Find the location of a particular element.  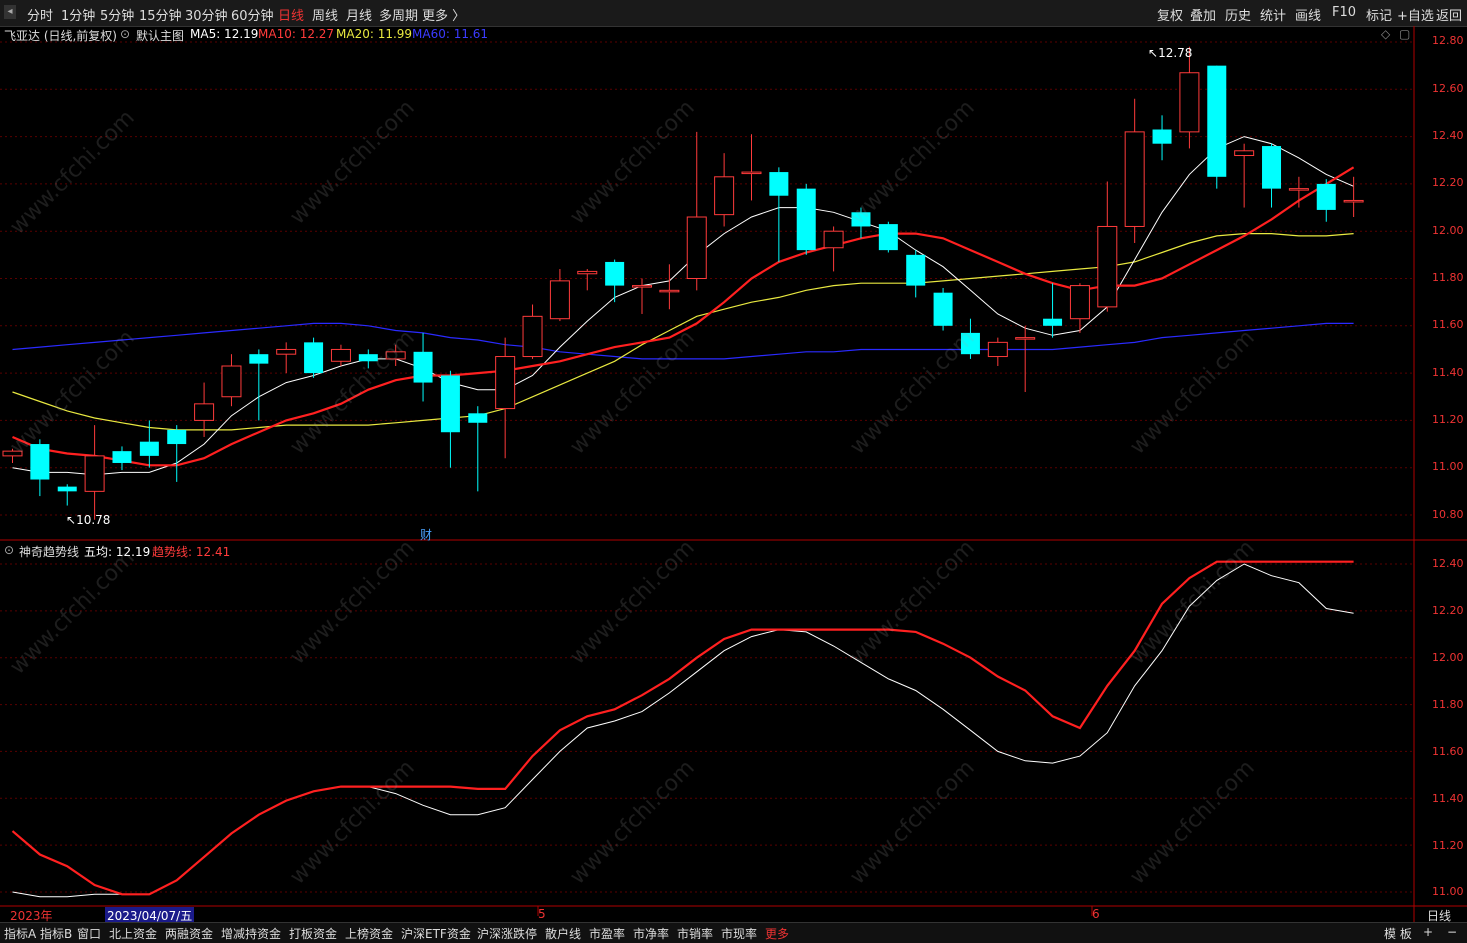

ytick-main: 11.20 is located at coordinates (1448, 419).